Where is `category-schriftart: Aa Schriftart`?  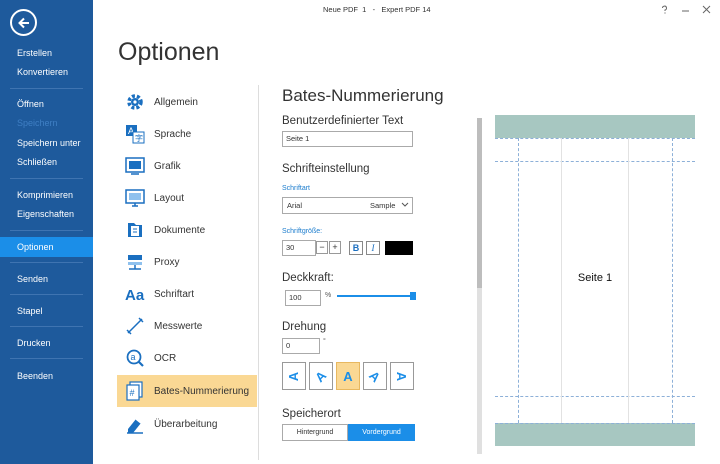
category-schriftart: Aa Schriftart is located at coordinates (187, 294).